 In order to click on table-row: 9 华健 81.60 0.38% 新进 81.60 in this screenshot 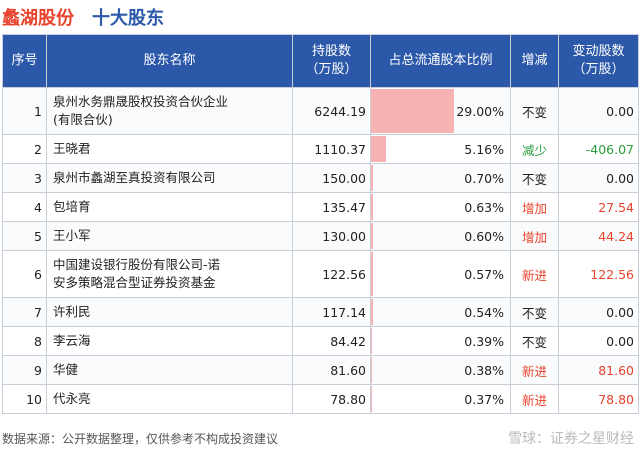, I will do `click(320, 370)`.